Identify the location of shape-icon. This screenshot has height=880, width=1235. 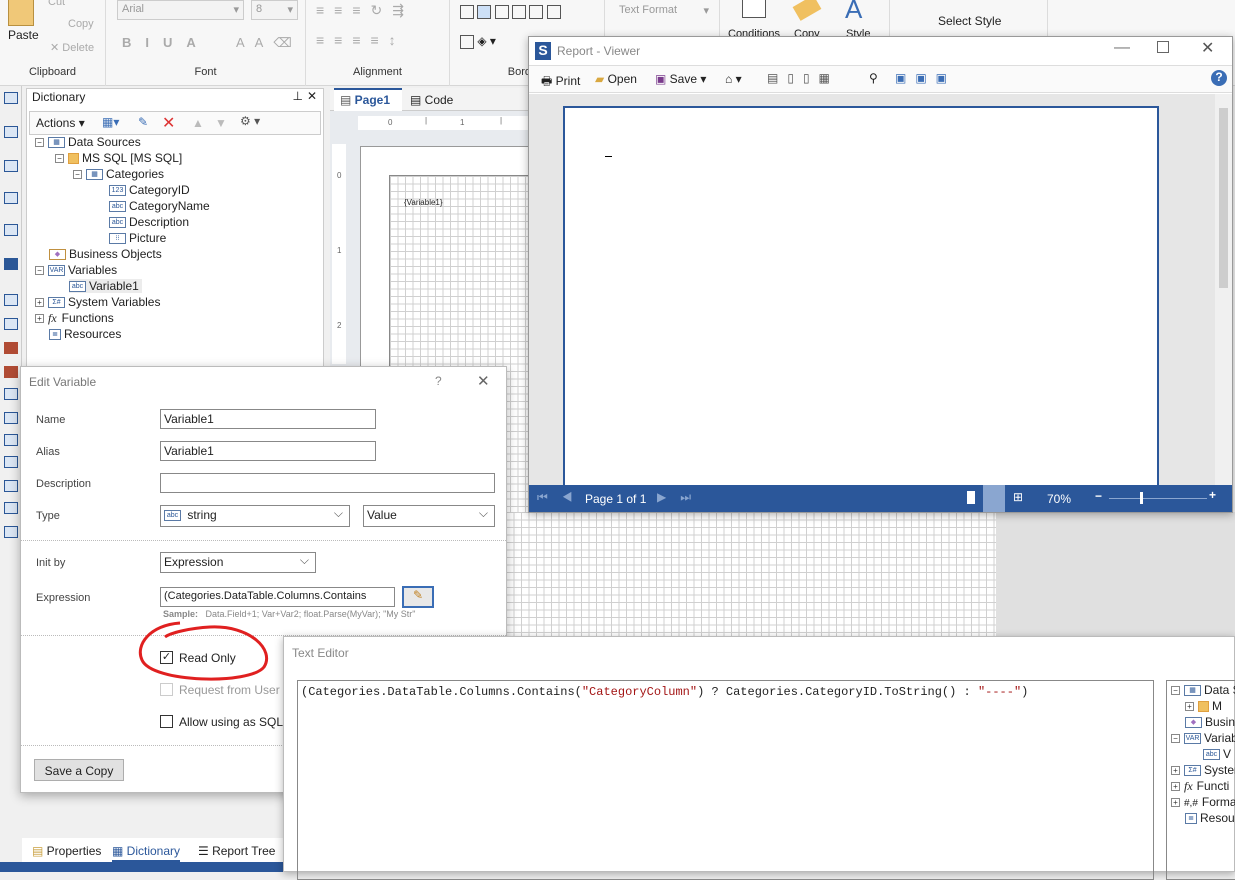
(11, 230).